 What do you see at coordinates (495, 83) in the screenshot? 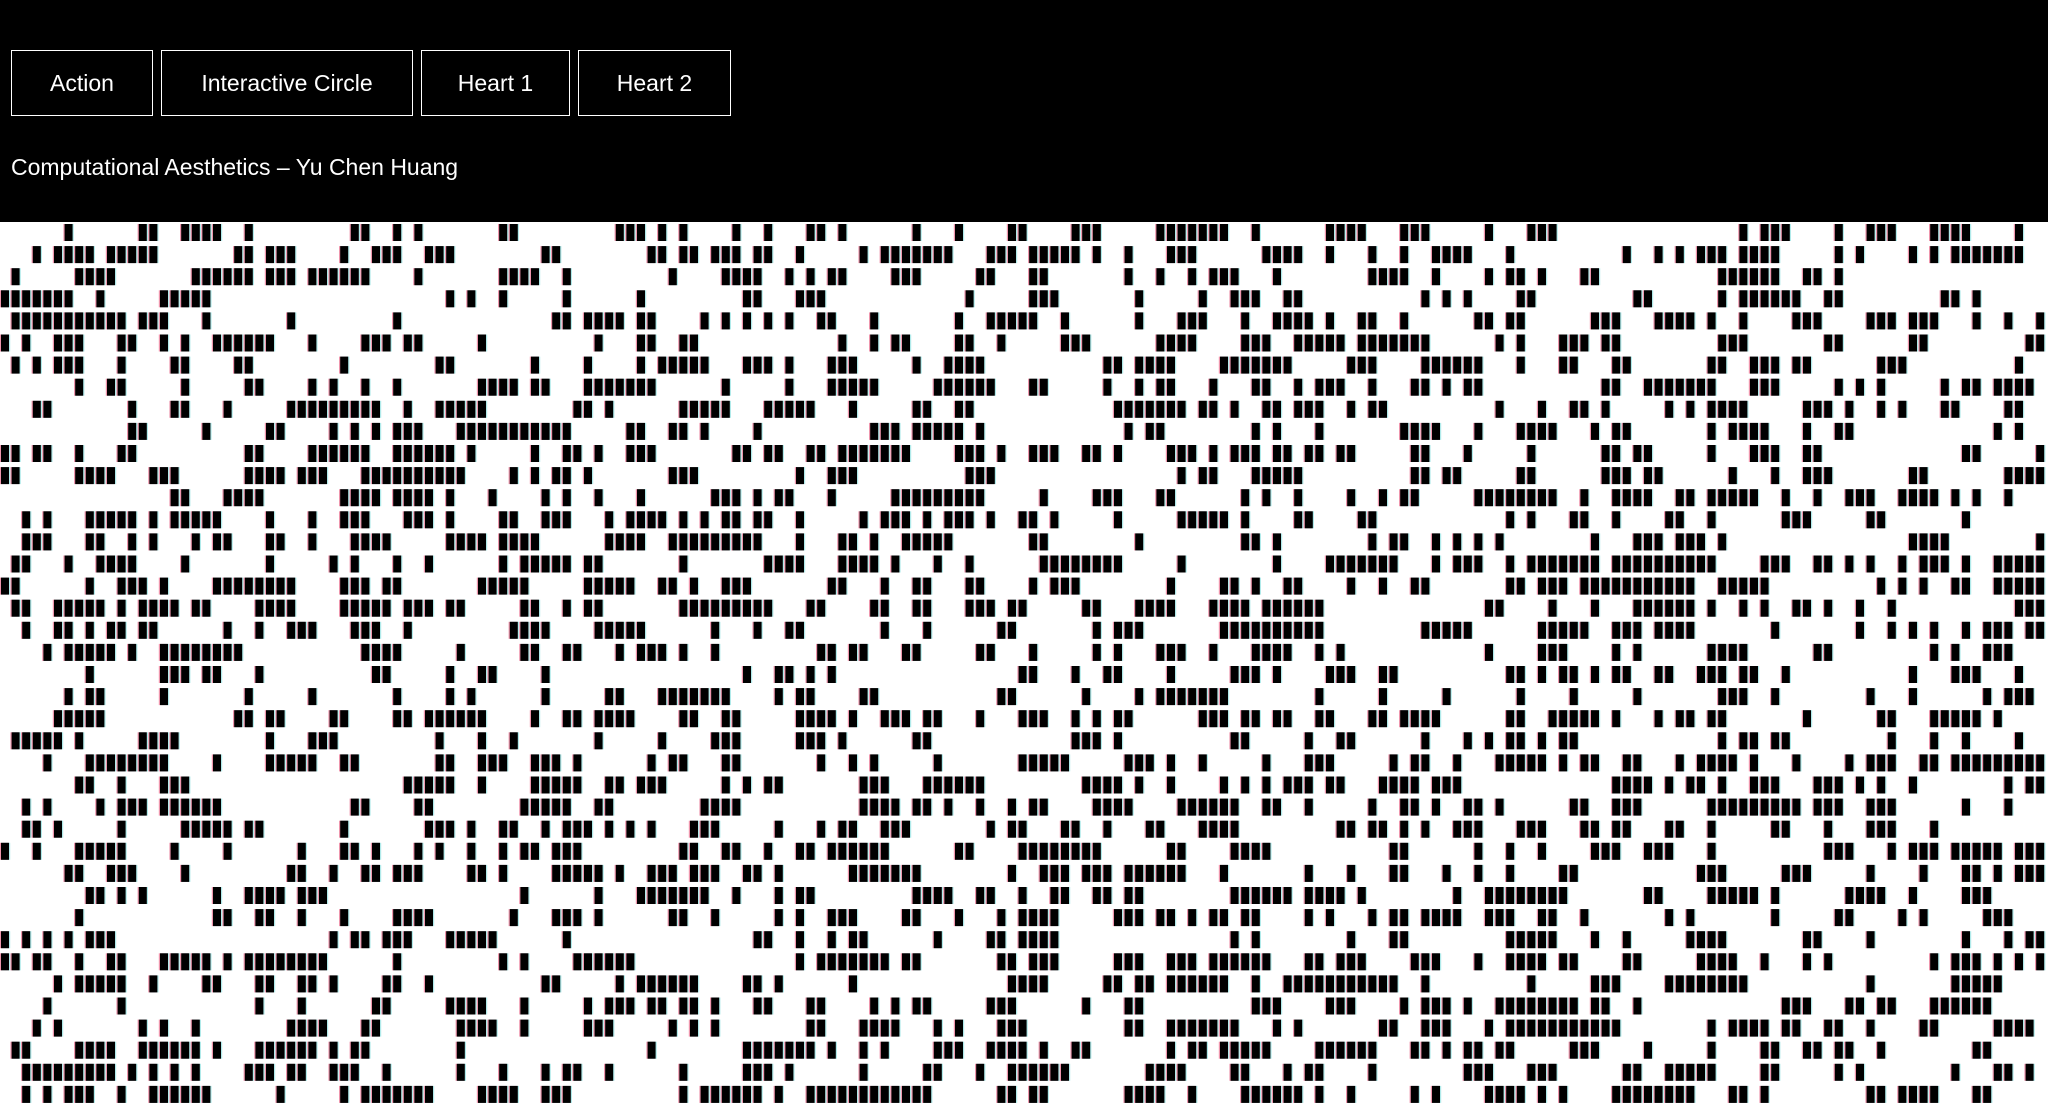
I see `nav-button-heart-1: Heart 1` at bounding box center [495, 83].